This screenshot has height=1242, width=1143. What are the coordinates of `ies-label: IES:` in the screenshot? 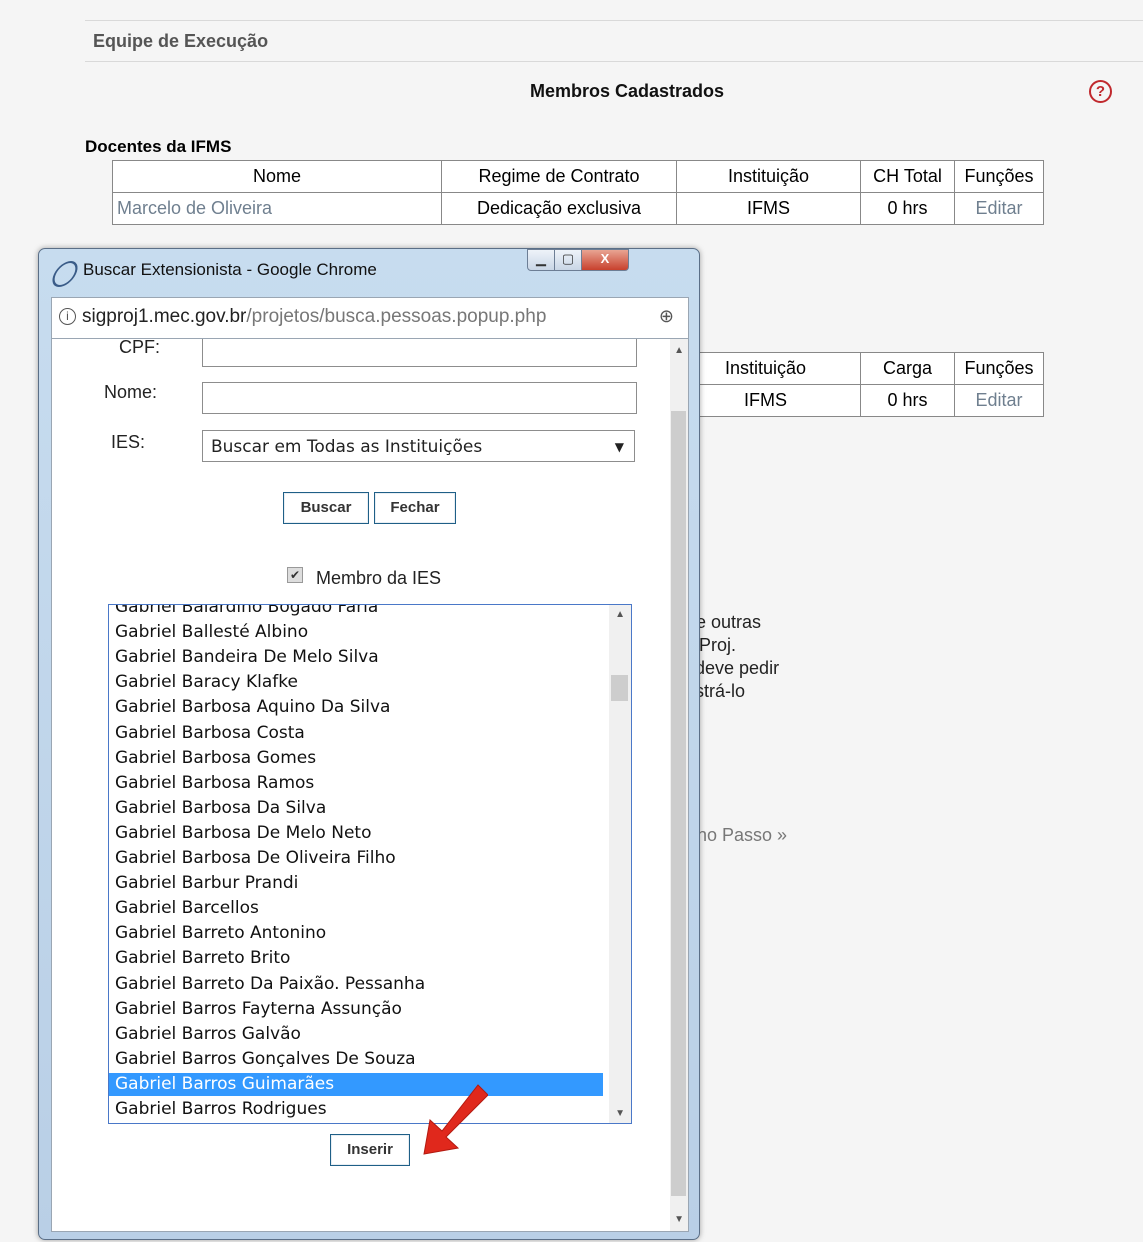 It's located at (128, 442).